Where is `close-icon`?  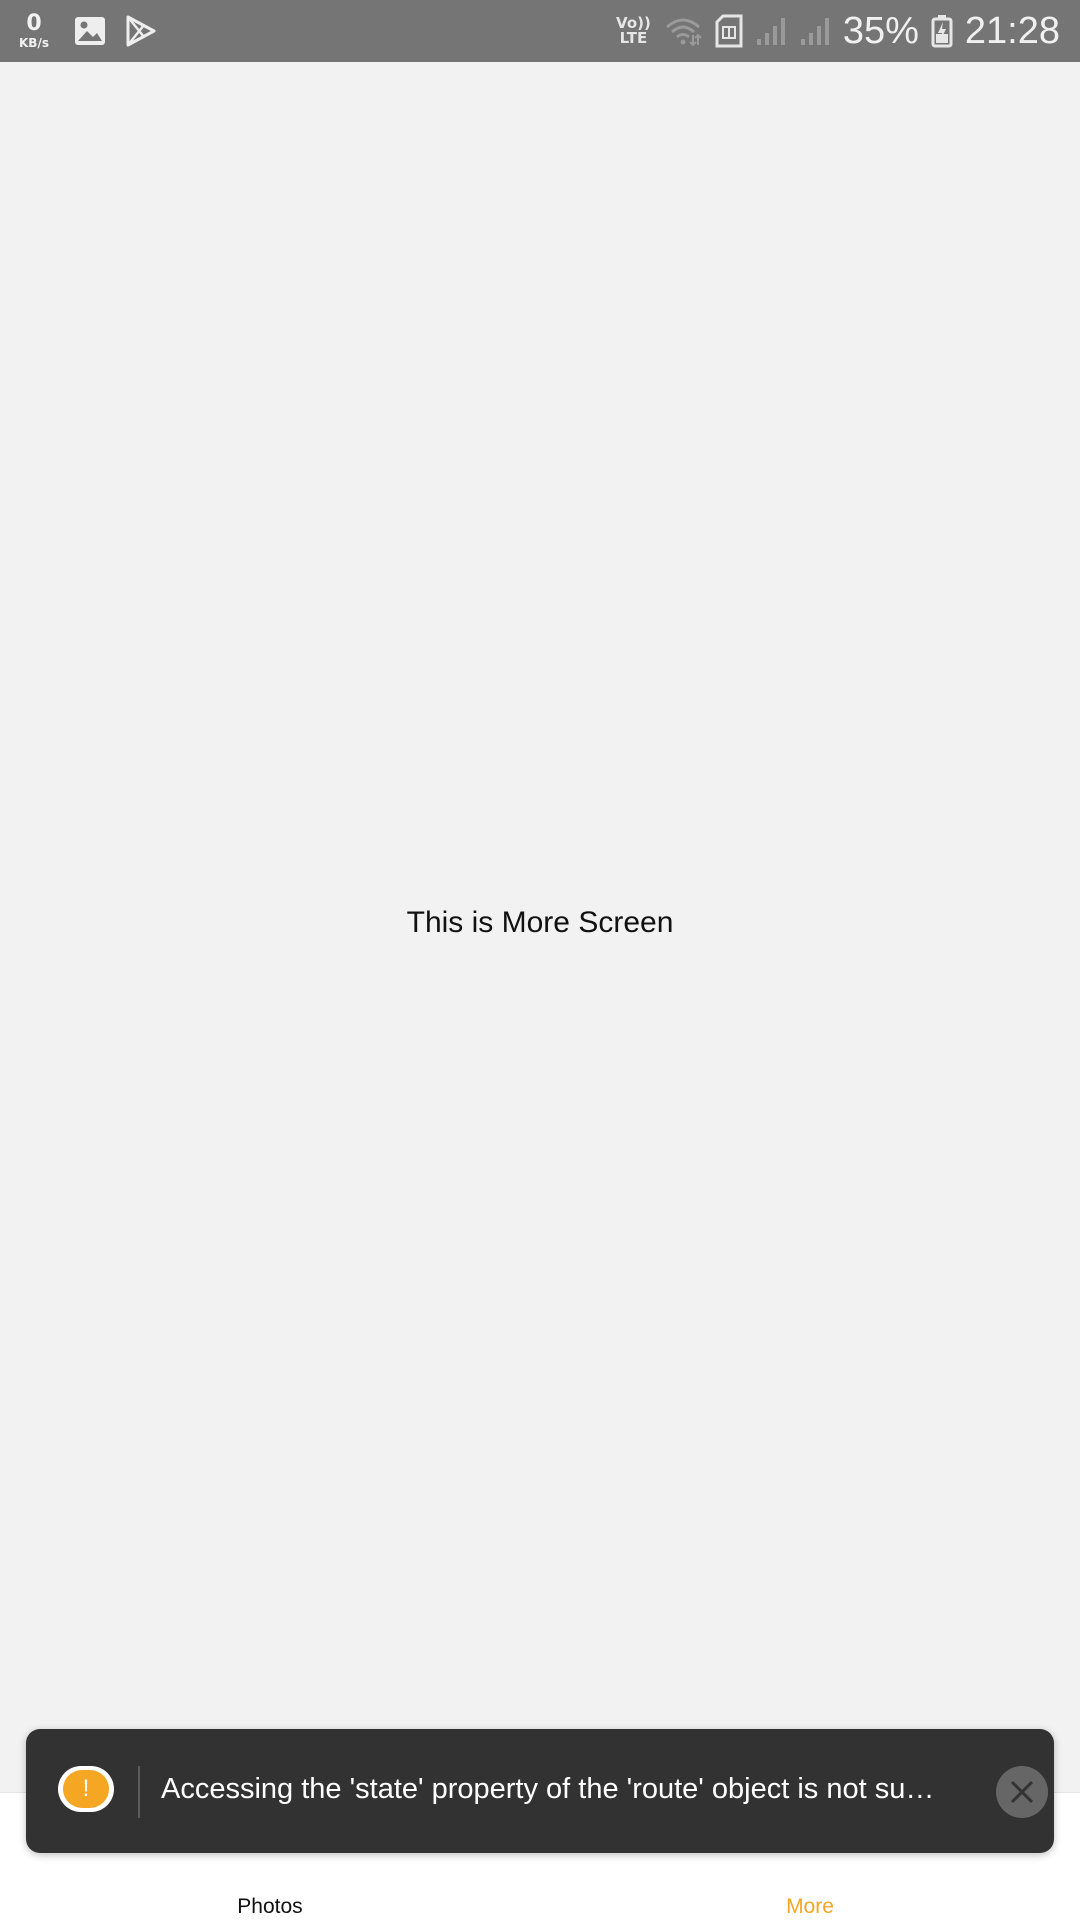
close-icon is located at coordinates (1022, 1792).